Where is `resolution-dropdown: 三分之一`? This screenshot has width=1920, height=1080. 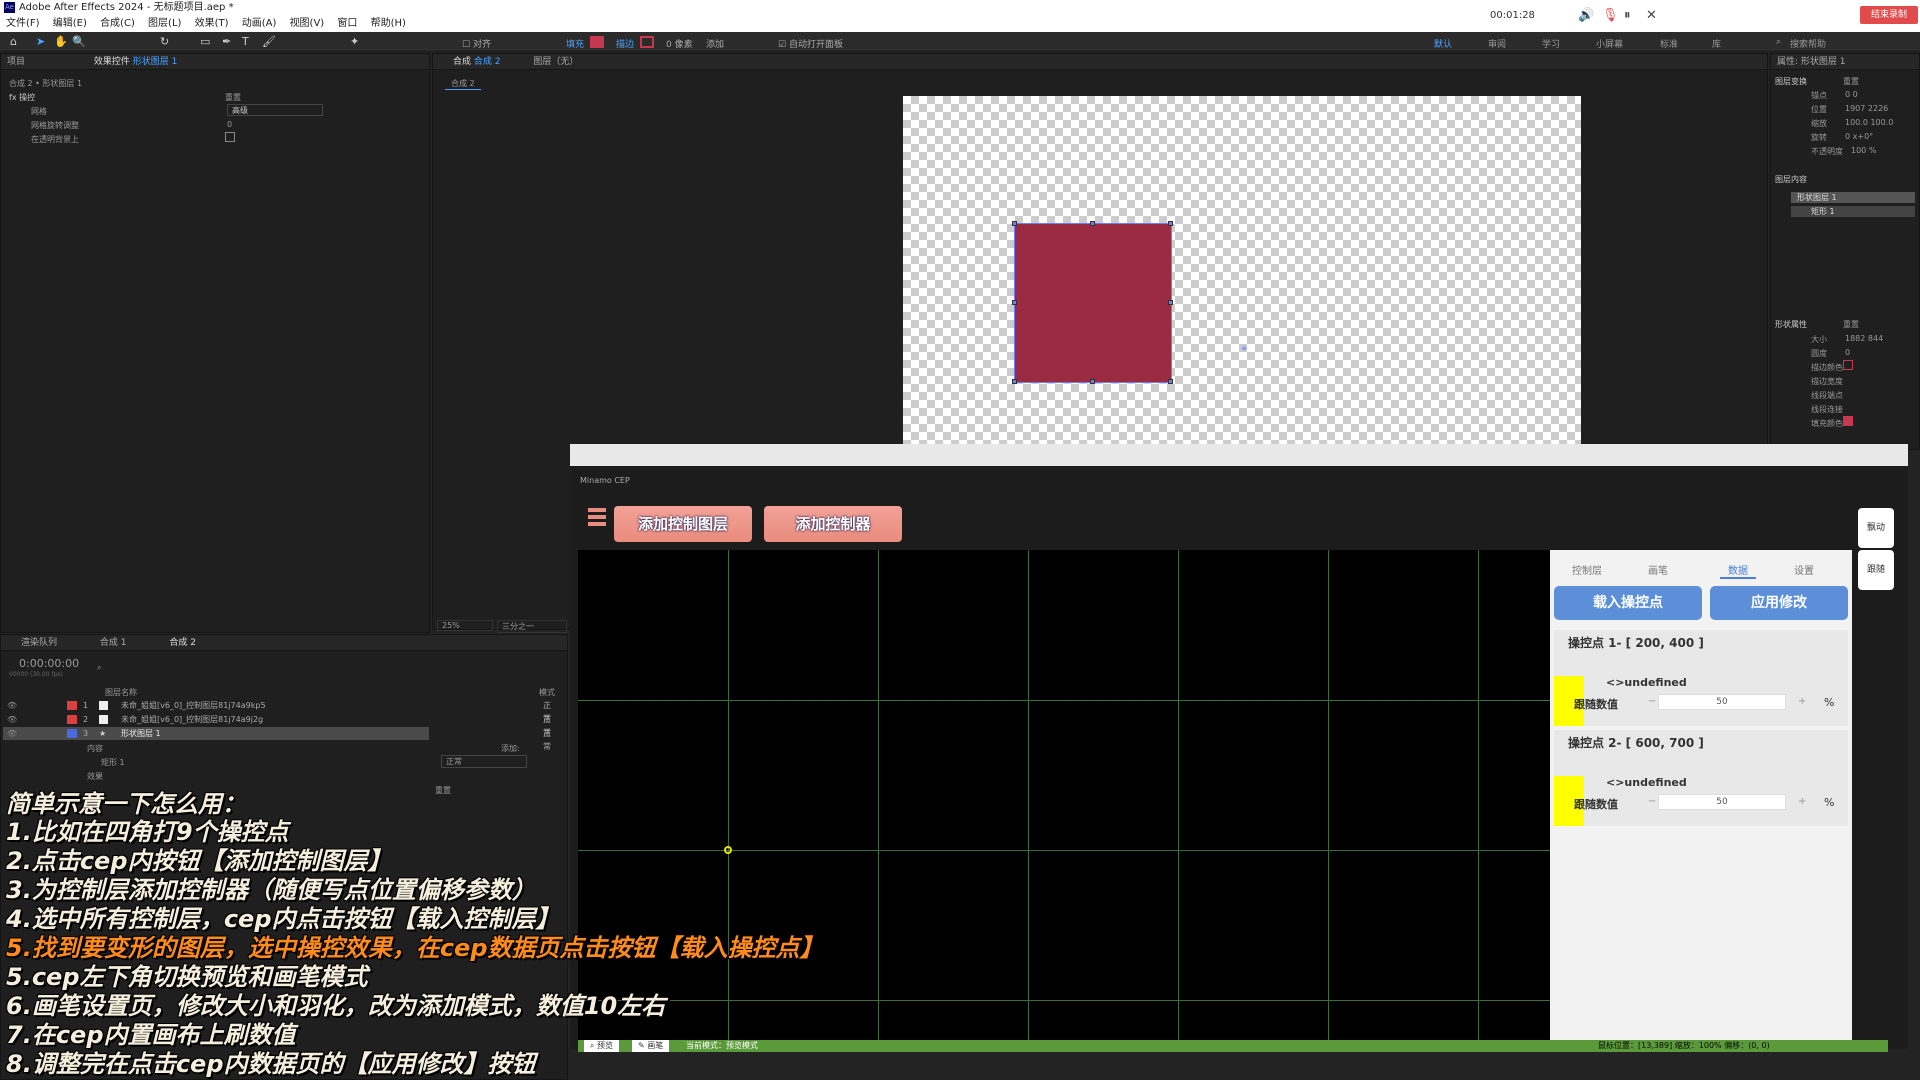 resolution-dropdown: 三分之一 is located at coordinates (532, 626).